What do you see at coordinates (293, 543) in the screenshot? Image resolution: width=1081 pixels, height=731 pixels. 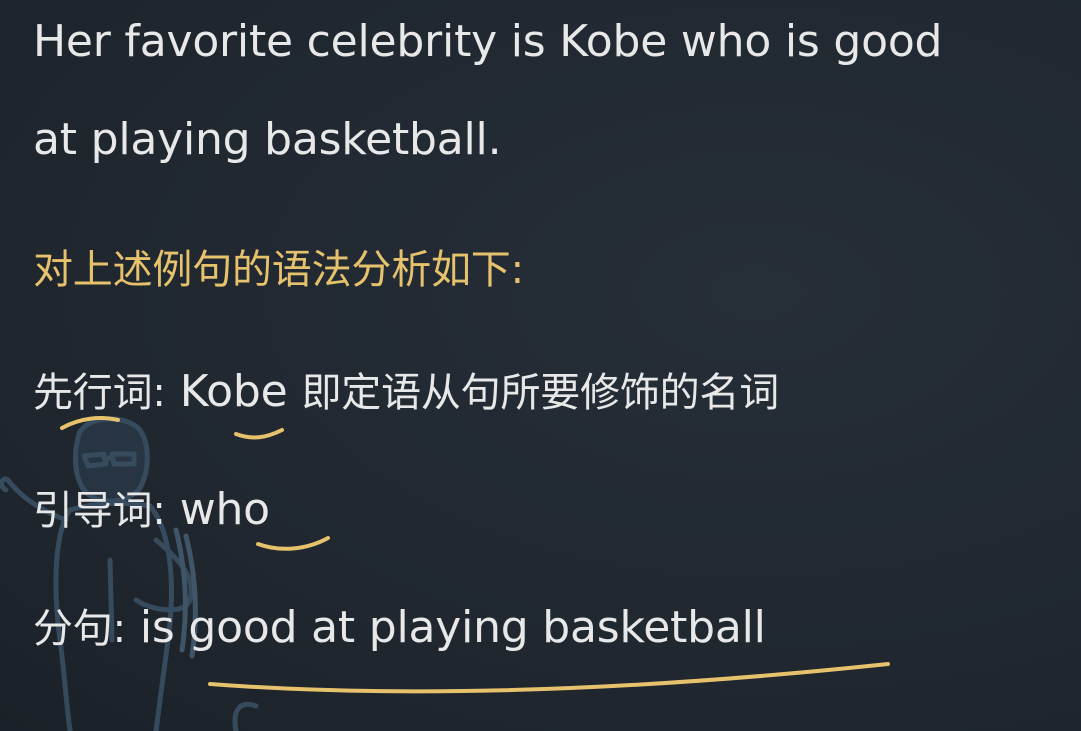 I see `who-underline` at bounding box center [293, 543].